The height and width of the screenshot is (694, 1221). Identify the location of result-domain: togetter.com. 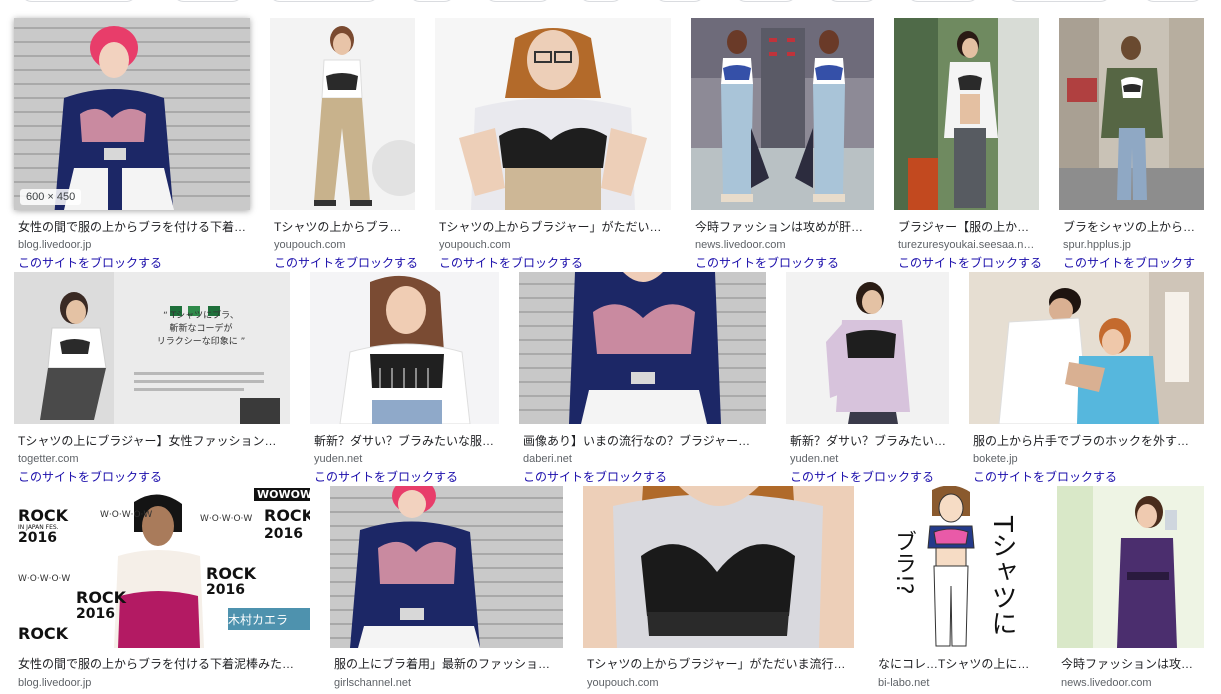
(48, 459).